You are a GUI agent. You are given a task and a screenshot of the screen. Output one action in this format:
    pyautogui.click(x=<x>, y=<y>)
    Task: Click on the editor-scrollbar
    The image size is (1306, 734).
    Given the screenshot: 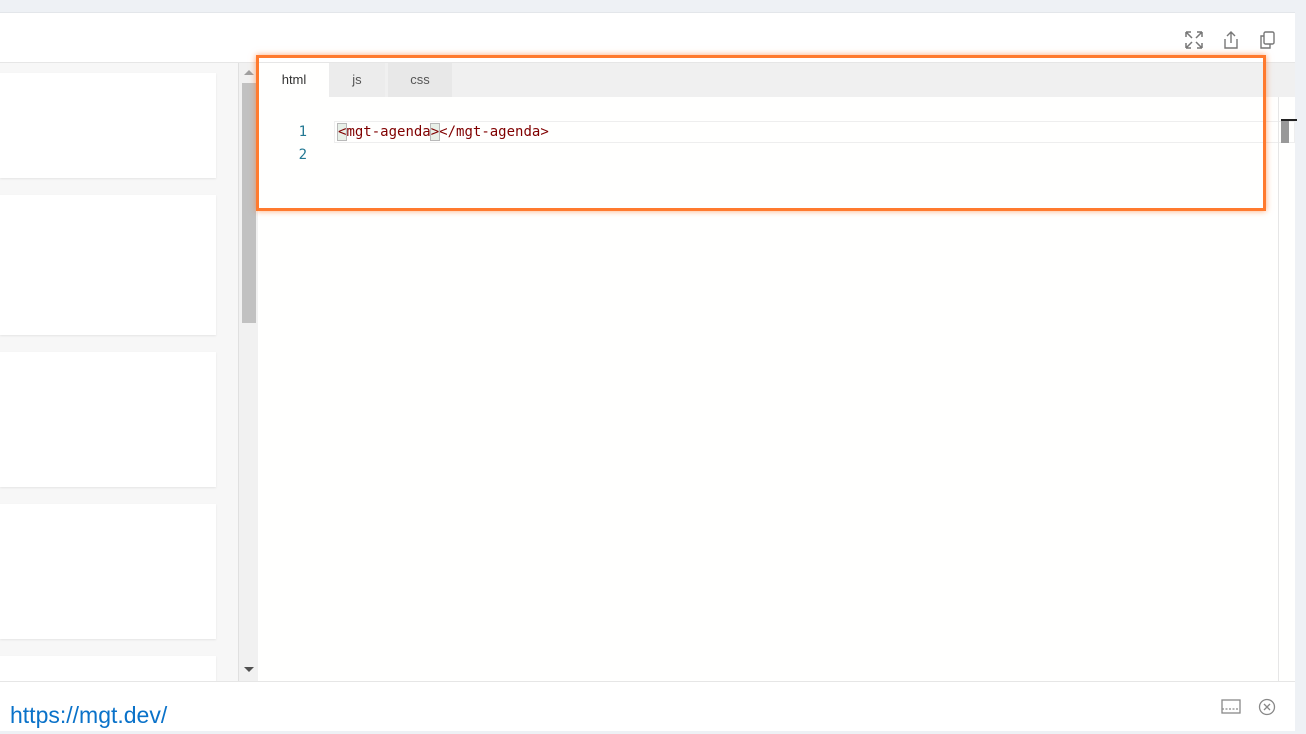 What is the action you would take?
    pyautogui.click(x=1287, y=389)
    